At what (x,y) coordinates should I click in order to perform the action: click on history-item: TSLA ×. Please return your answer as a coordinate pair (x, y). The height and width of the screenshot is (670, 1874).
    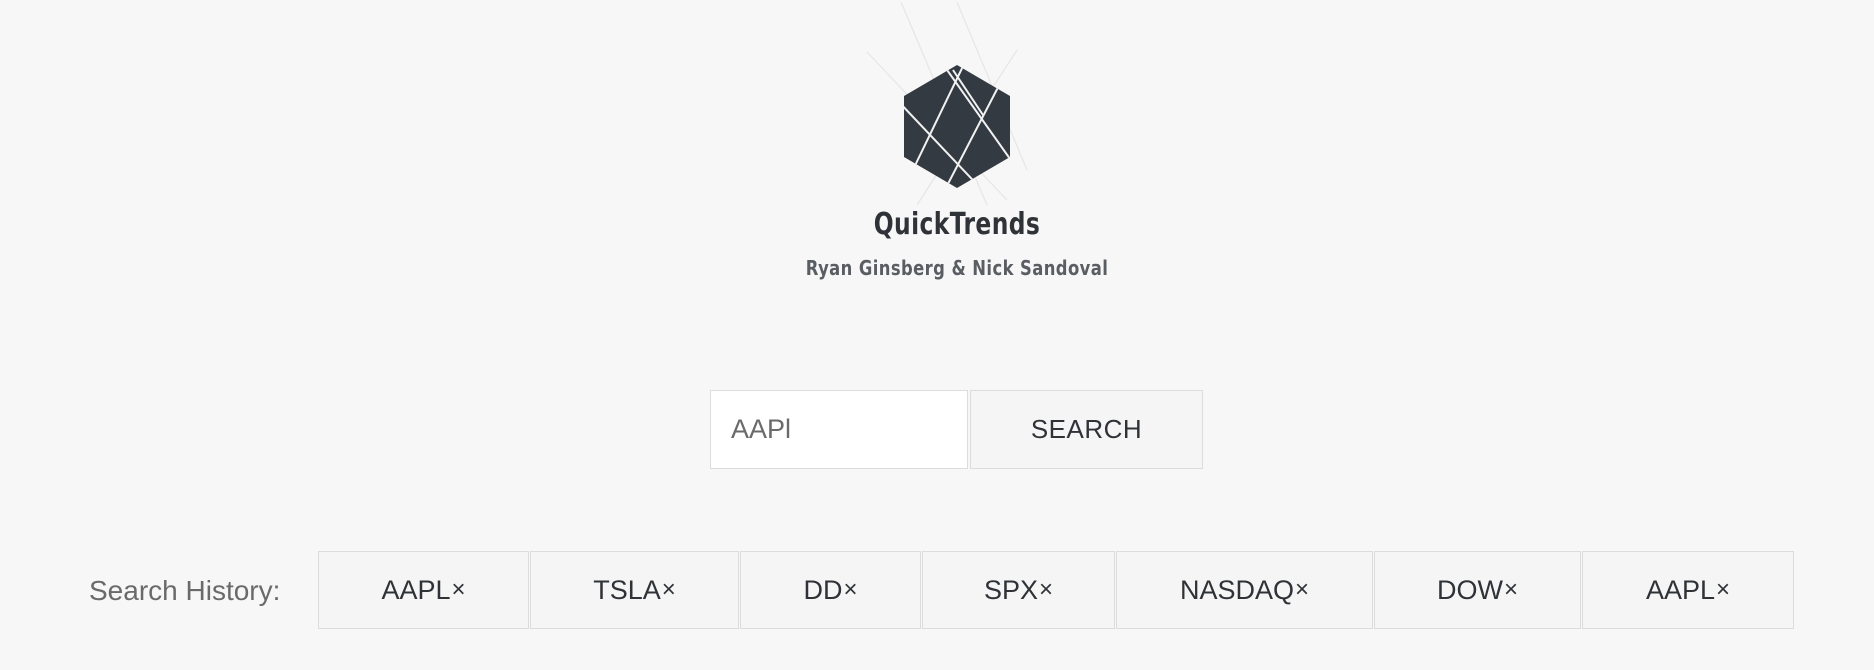
    Looking at the image, I should click on (634, 590).